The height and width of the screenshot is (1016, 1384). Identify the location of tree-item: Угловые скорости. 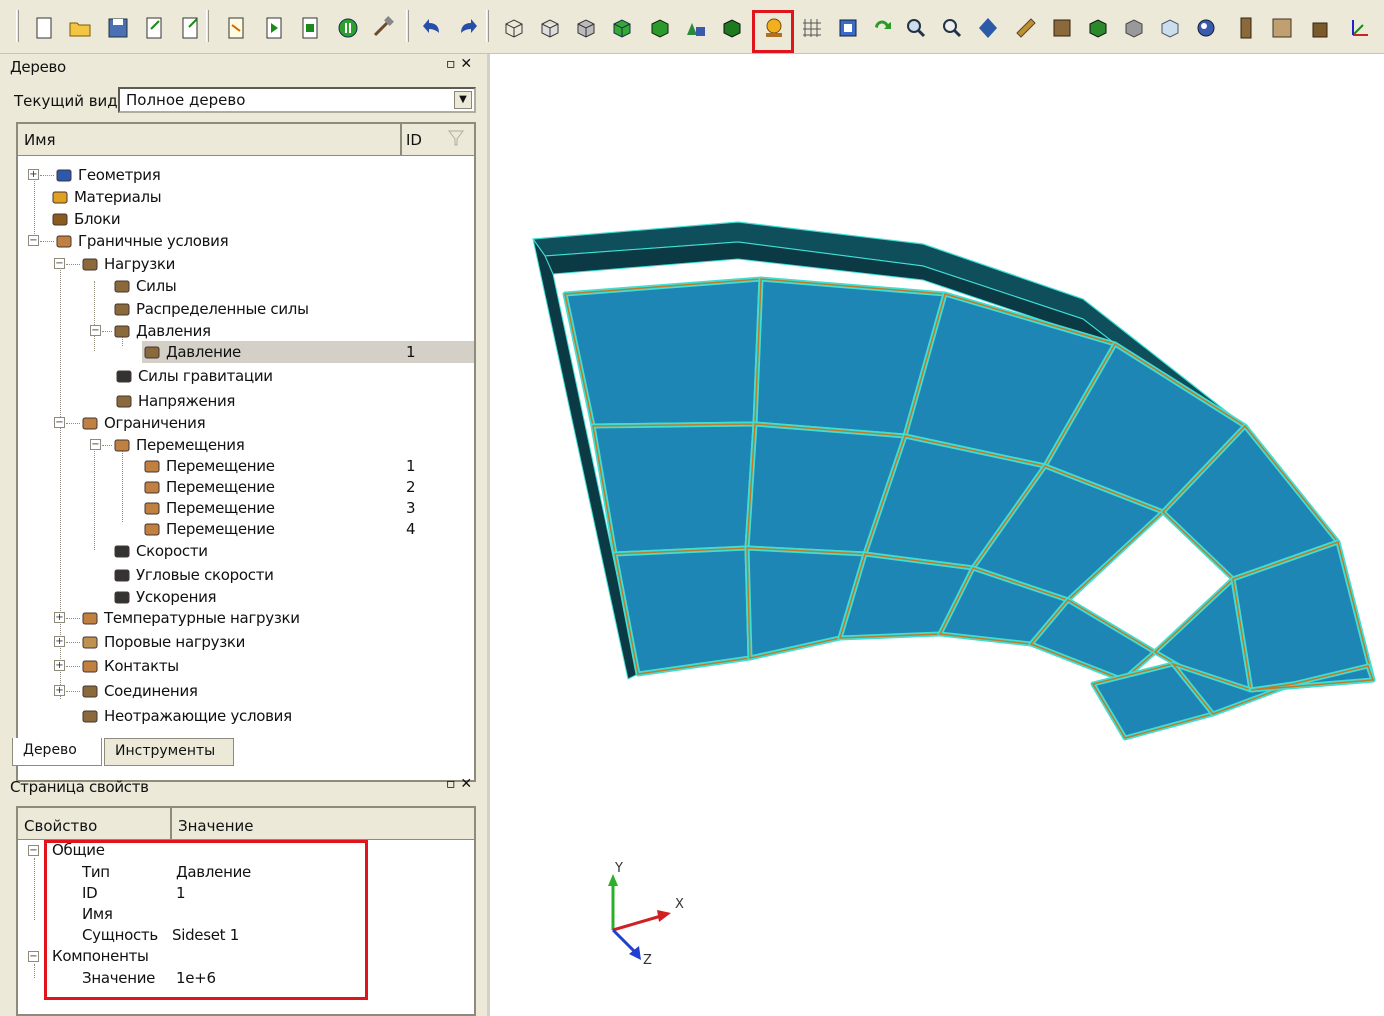
(193, 575).